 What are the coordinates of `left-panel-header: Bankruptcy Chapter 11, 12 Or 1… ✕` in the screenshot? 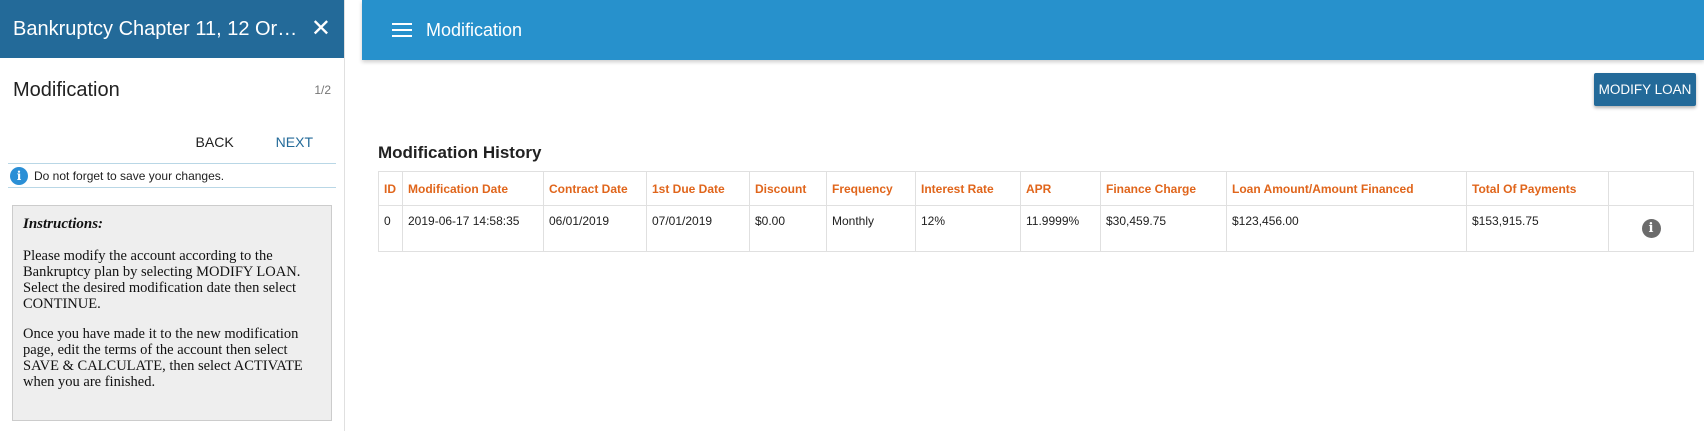 It's located at (172, 29).